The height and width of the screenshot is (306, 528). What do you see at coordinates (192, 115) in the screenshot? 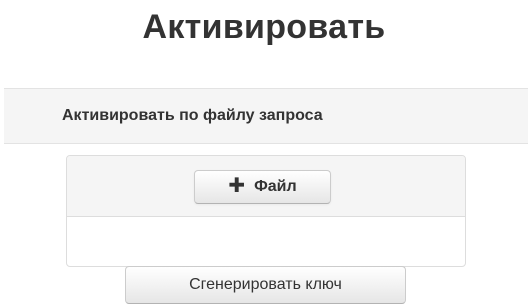
I see `section-title: Активировать по файлу запроса` at bounding box center [192, 115].